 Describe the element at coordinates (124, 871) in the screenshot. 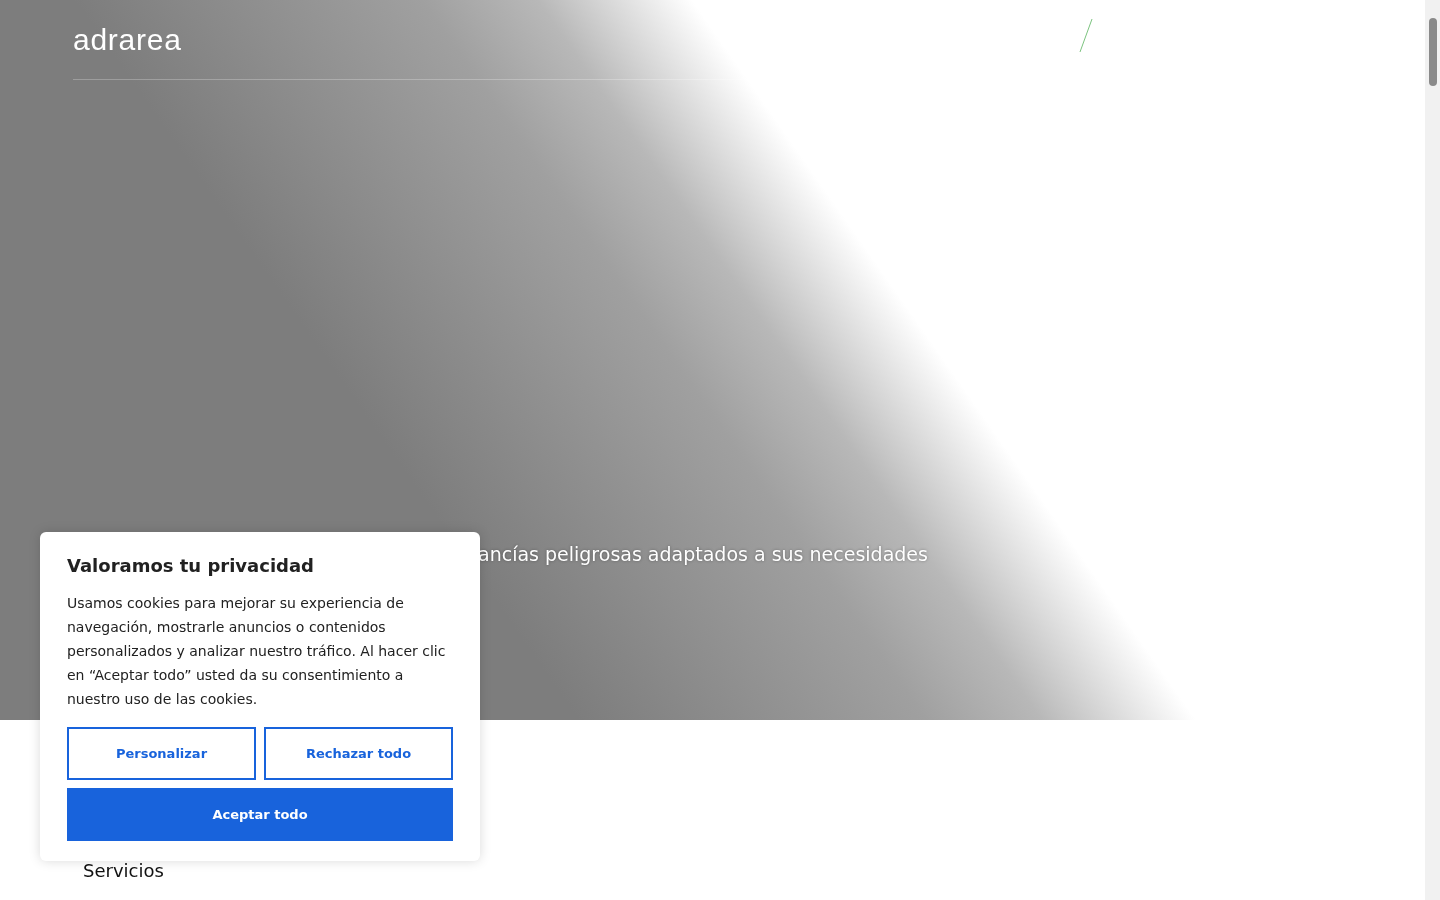

I see `section-title: Servicios` at that location.